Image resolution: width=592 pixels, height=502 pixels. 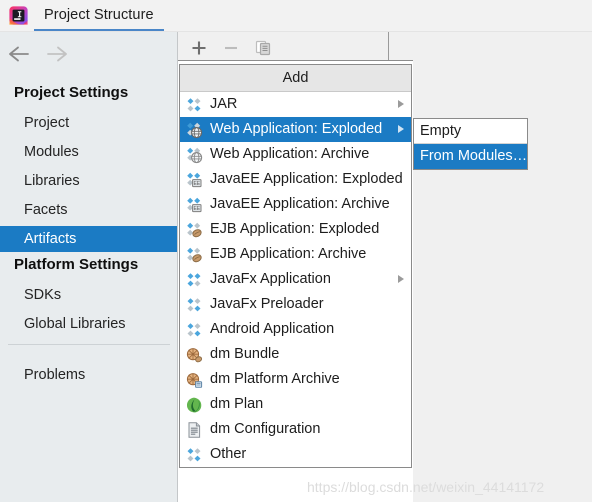 I want to click on ejb-archive-icon, so click(x=194, y=254).